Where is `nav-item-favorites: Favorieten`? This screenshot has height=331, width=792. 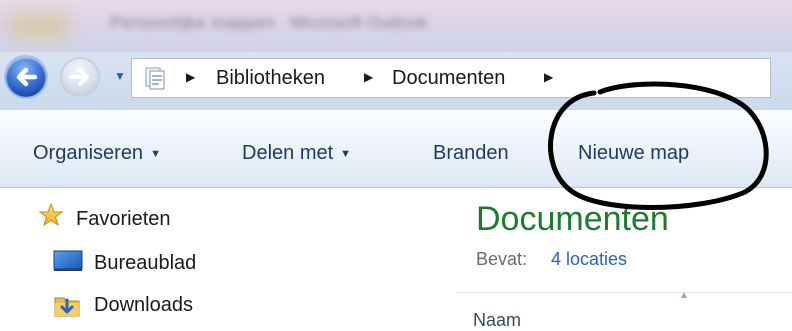 nav-item-favorites: Favorieten is located at coordinates (123, 219).